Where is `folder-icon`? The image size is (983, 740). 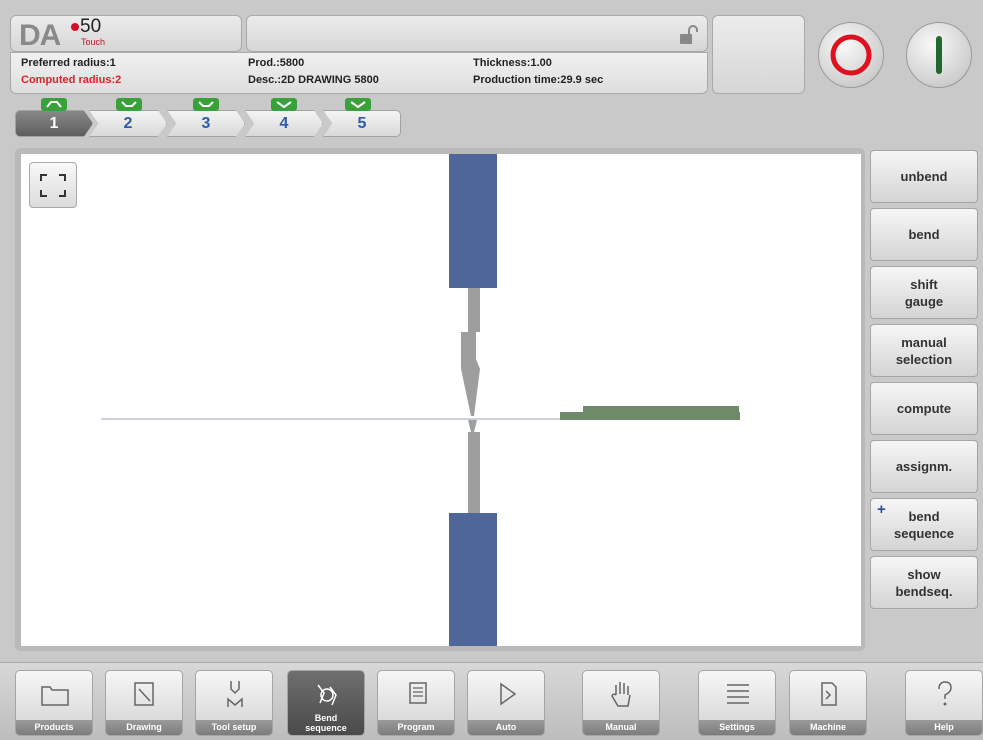 folder-icon is located at coordinates (55, 696).